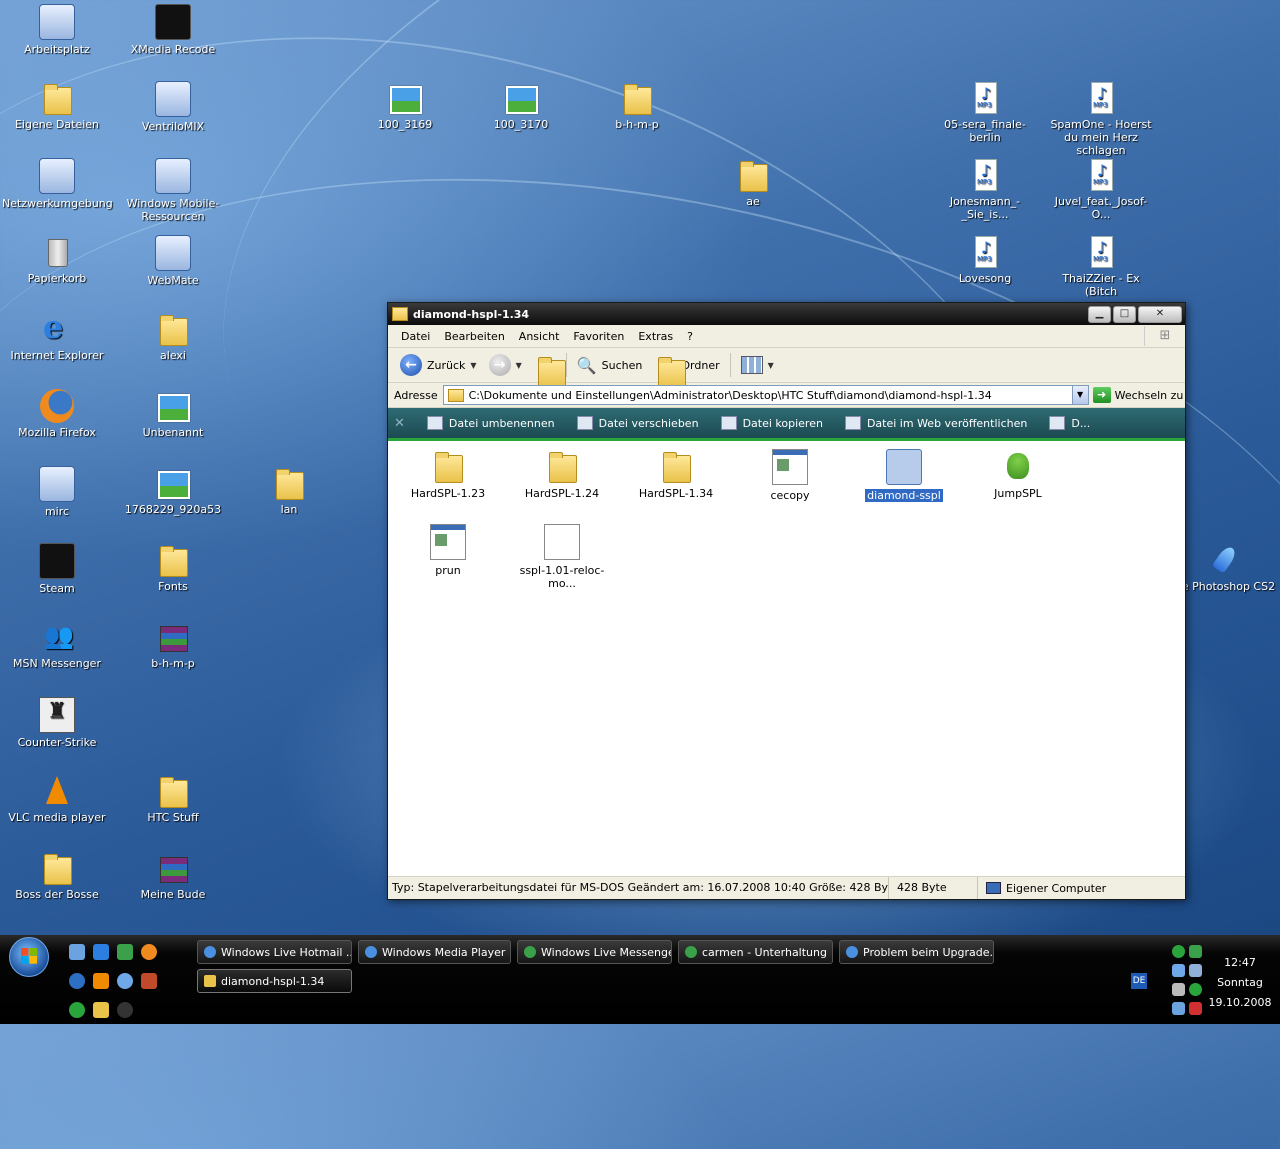  Describe the element at coordinates (904, 476) in the screenshot. I see `file-item-selected: diamond-sspl` at that location.